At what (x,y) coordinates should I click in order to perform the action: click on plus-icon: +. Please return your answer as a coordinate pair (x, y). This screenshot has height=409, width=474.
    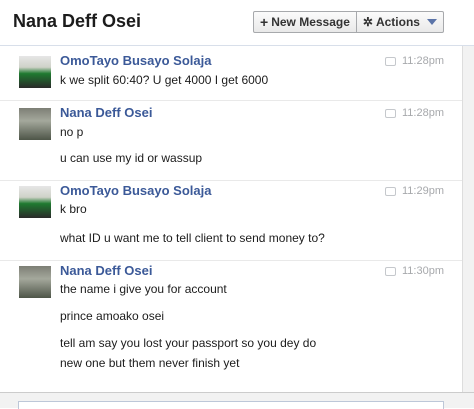
    Looking at the image, I should click on (264, 22).